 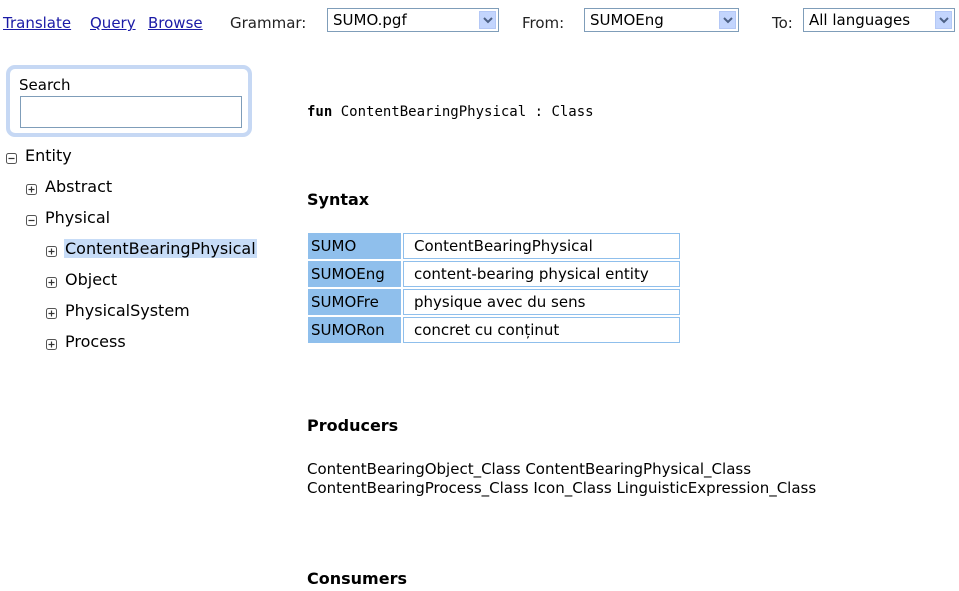 I want to click on table-row: SUMORon concret cu conținut, so click(x=494, y=330).